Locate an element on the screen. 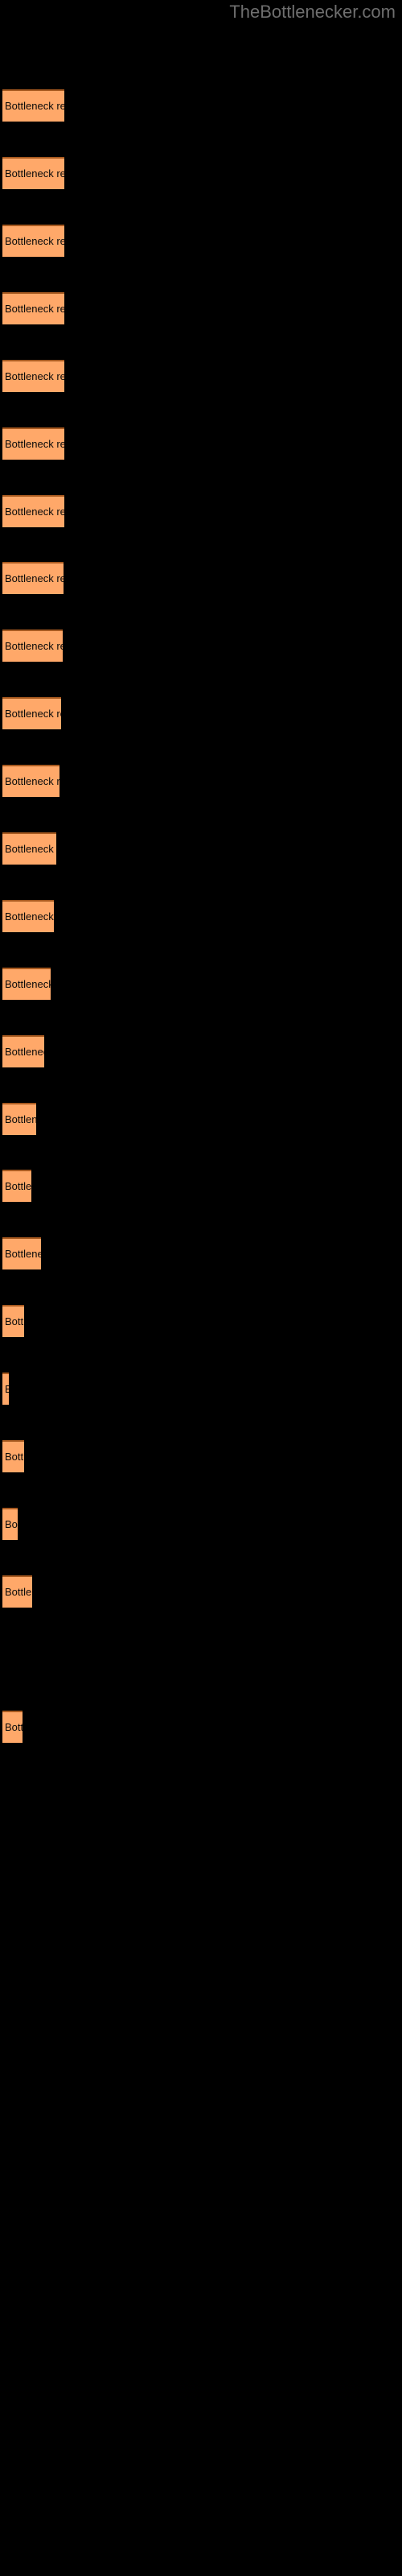 The height and width of the screenshot is (2576, 402). bar-7: Bottleneck result is located at coordinates (33, 578).